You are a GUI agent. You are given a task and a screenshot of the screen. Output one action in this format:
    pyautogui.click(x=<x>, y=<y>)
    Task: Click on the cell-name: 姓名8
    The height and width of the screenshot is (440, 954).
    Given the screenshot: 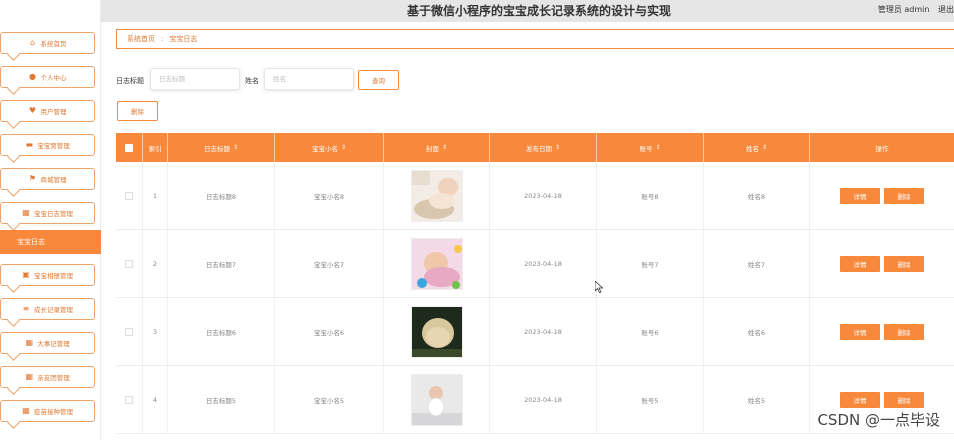 What is the action you would take?
    pyautogui.click(x=757, y=196)
    